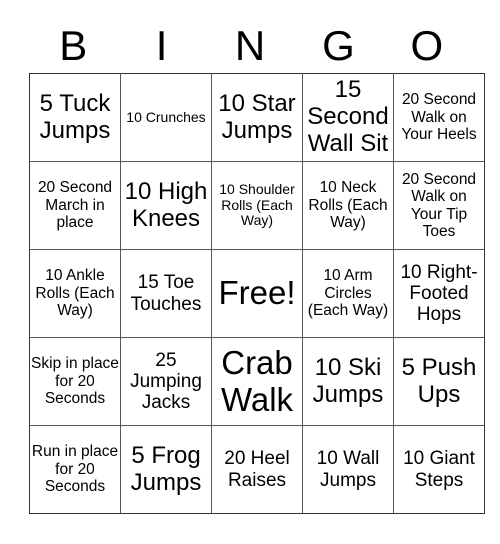  Describe the element at coordinates (439, 205) in the screenshot. I see `bingo-cell: 20 Second Walk on Your Tip Toes` at that location.